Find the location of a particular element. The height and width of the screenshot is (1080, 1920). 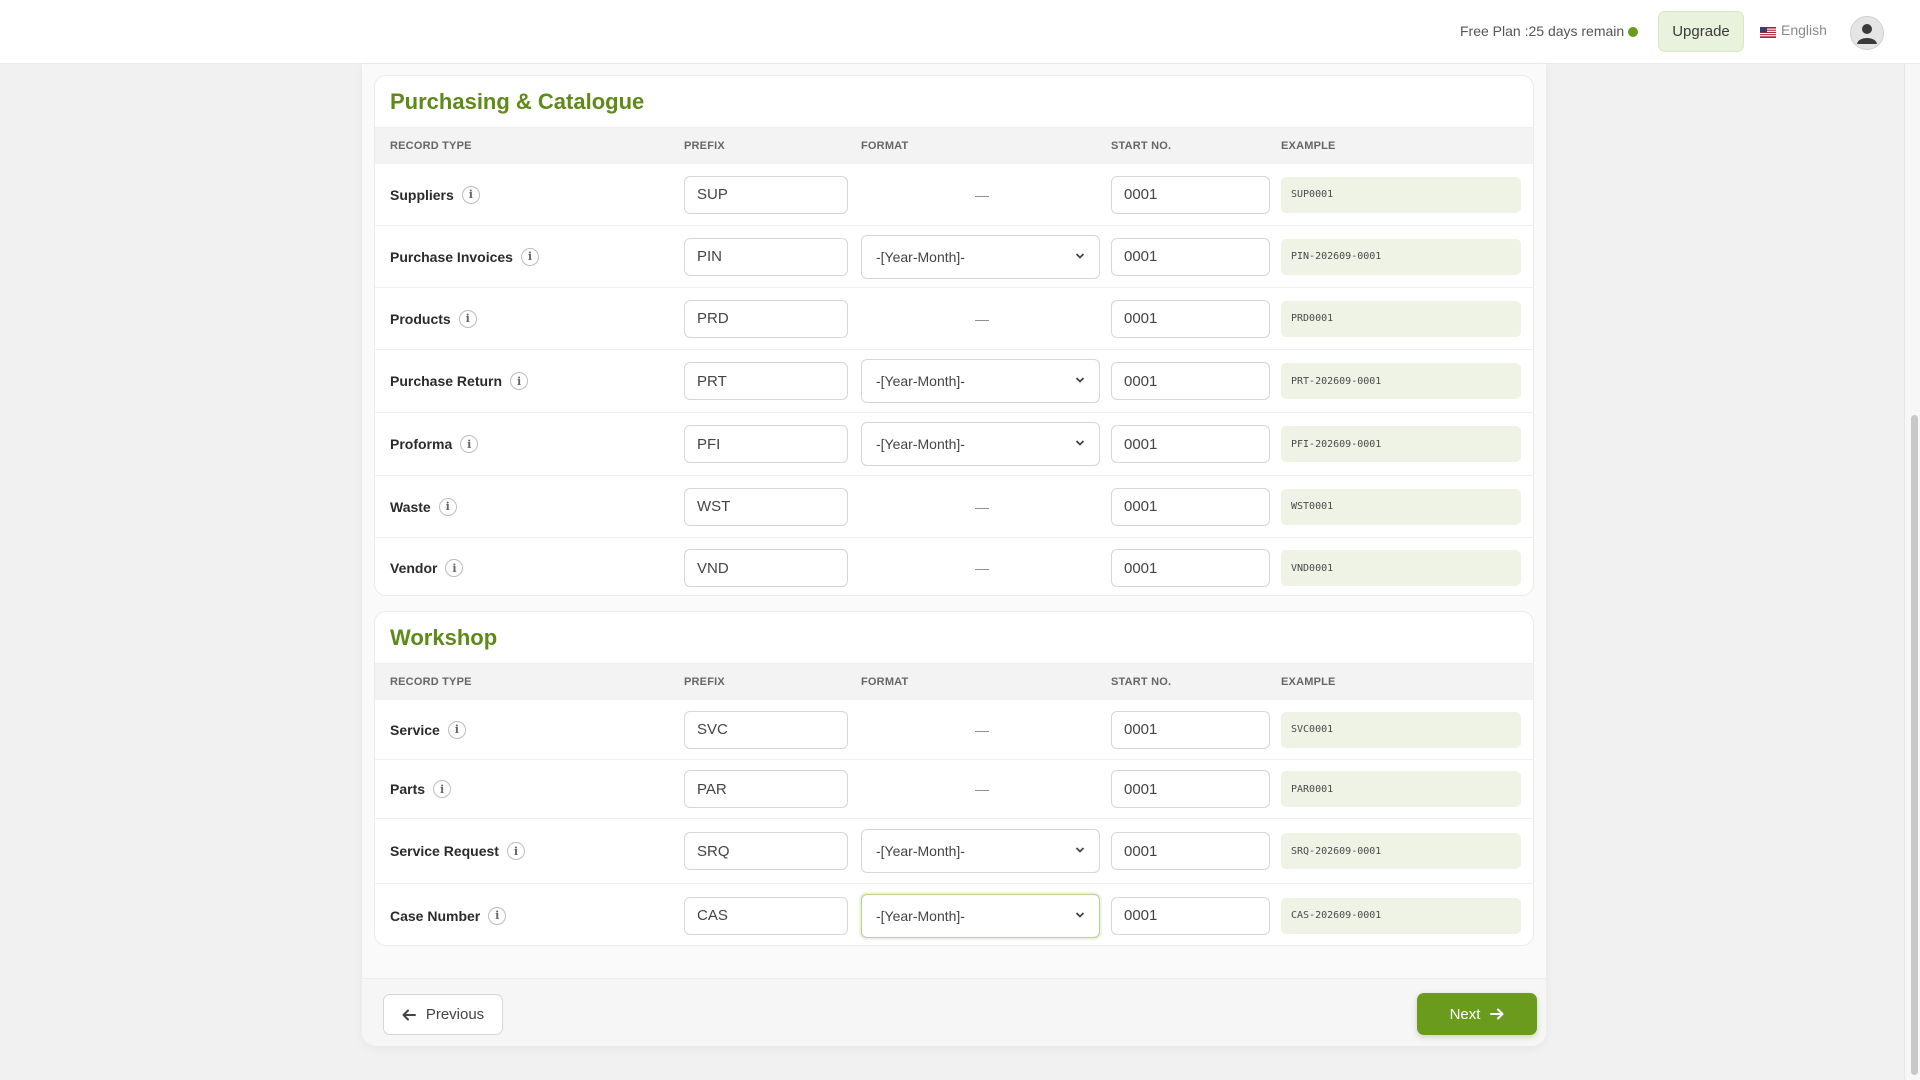

next-label: Next is located at coordinates (1465, 1014).